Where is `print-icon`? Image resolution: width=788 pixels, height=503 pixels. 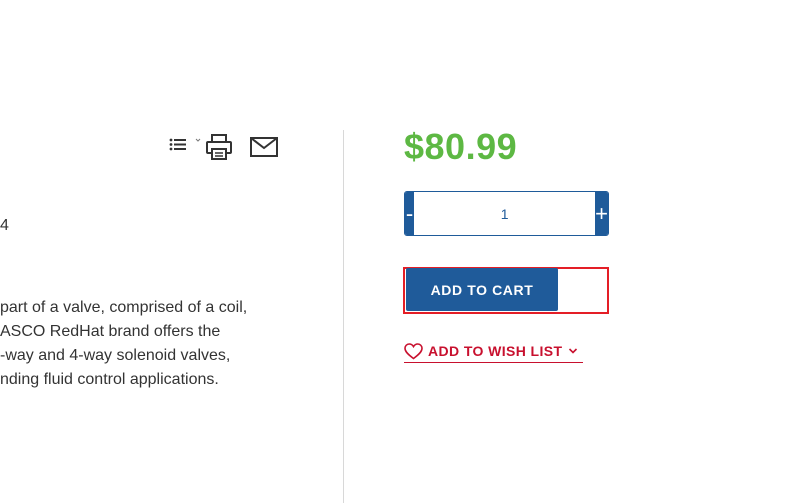 print-icon is located at coordinates (219, 147).